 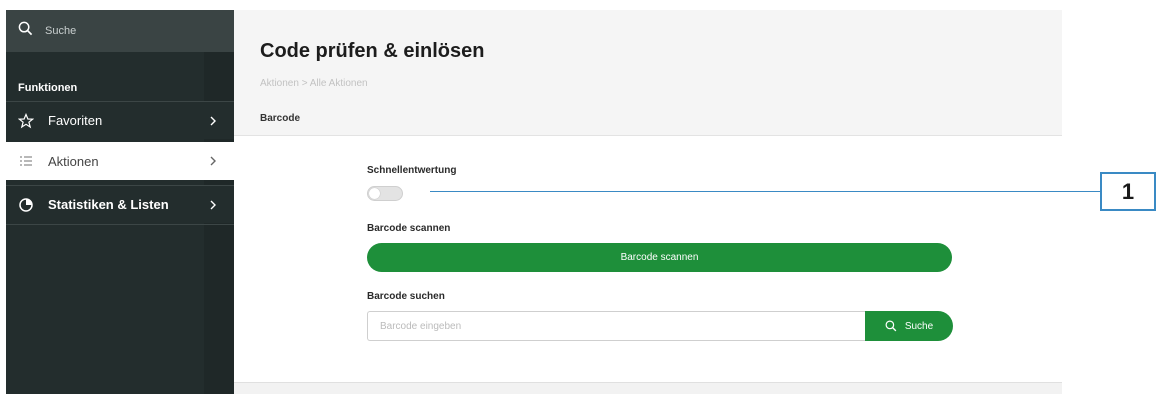 I want to click on quick-redeem-label: Schnellentwertung, so click(x=412, y=170).